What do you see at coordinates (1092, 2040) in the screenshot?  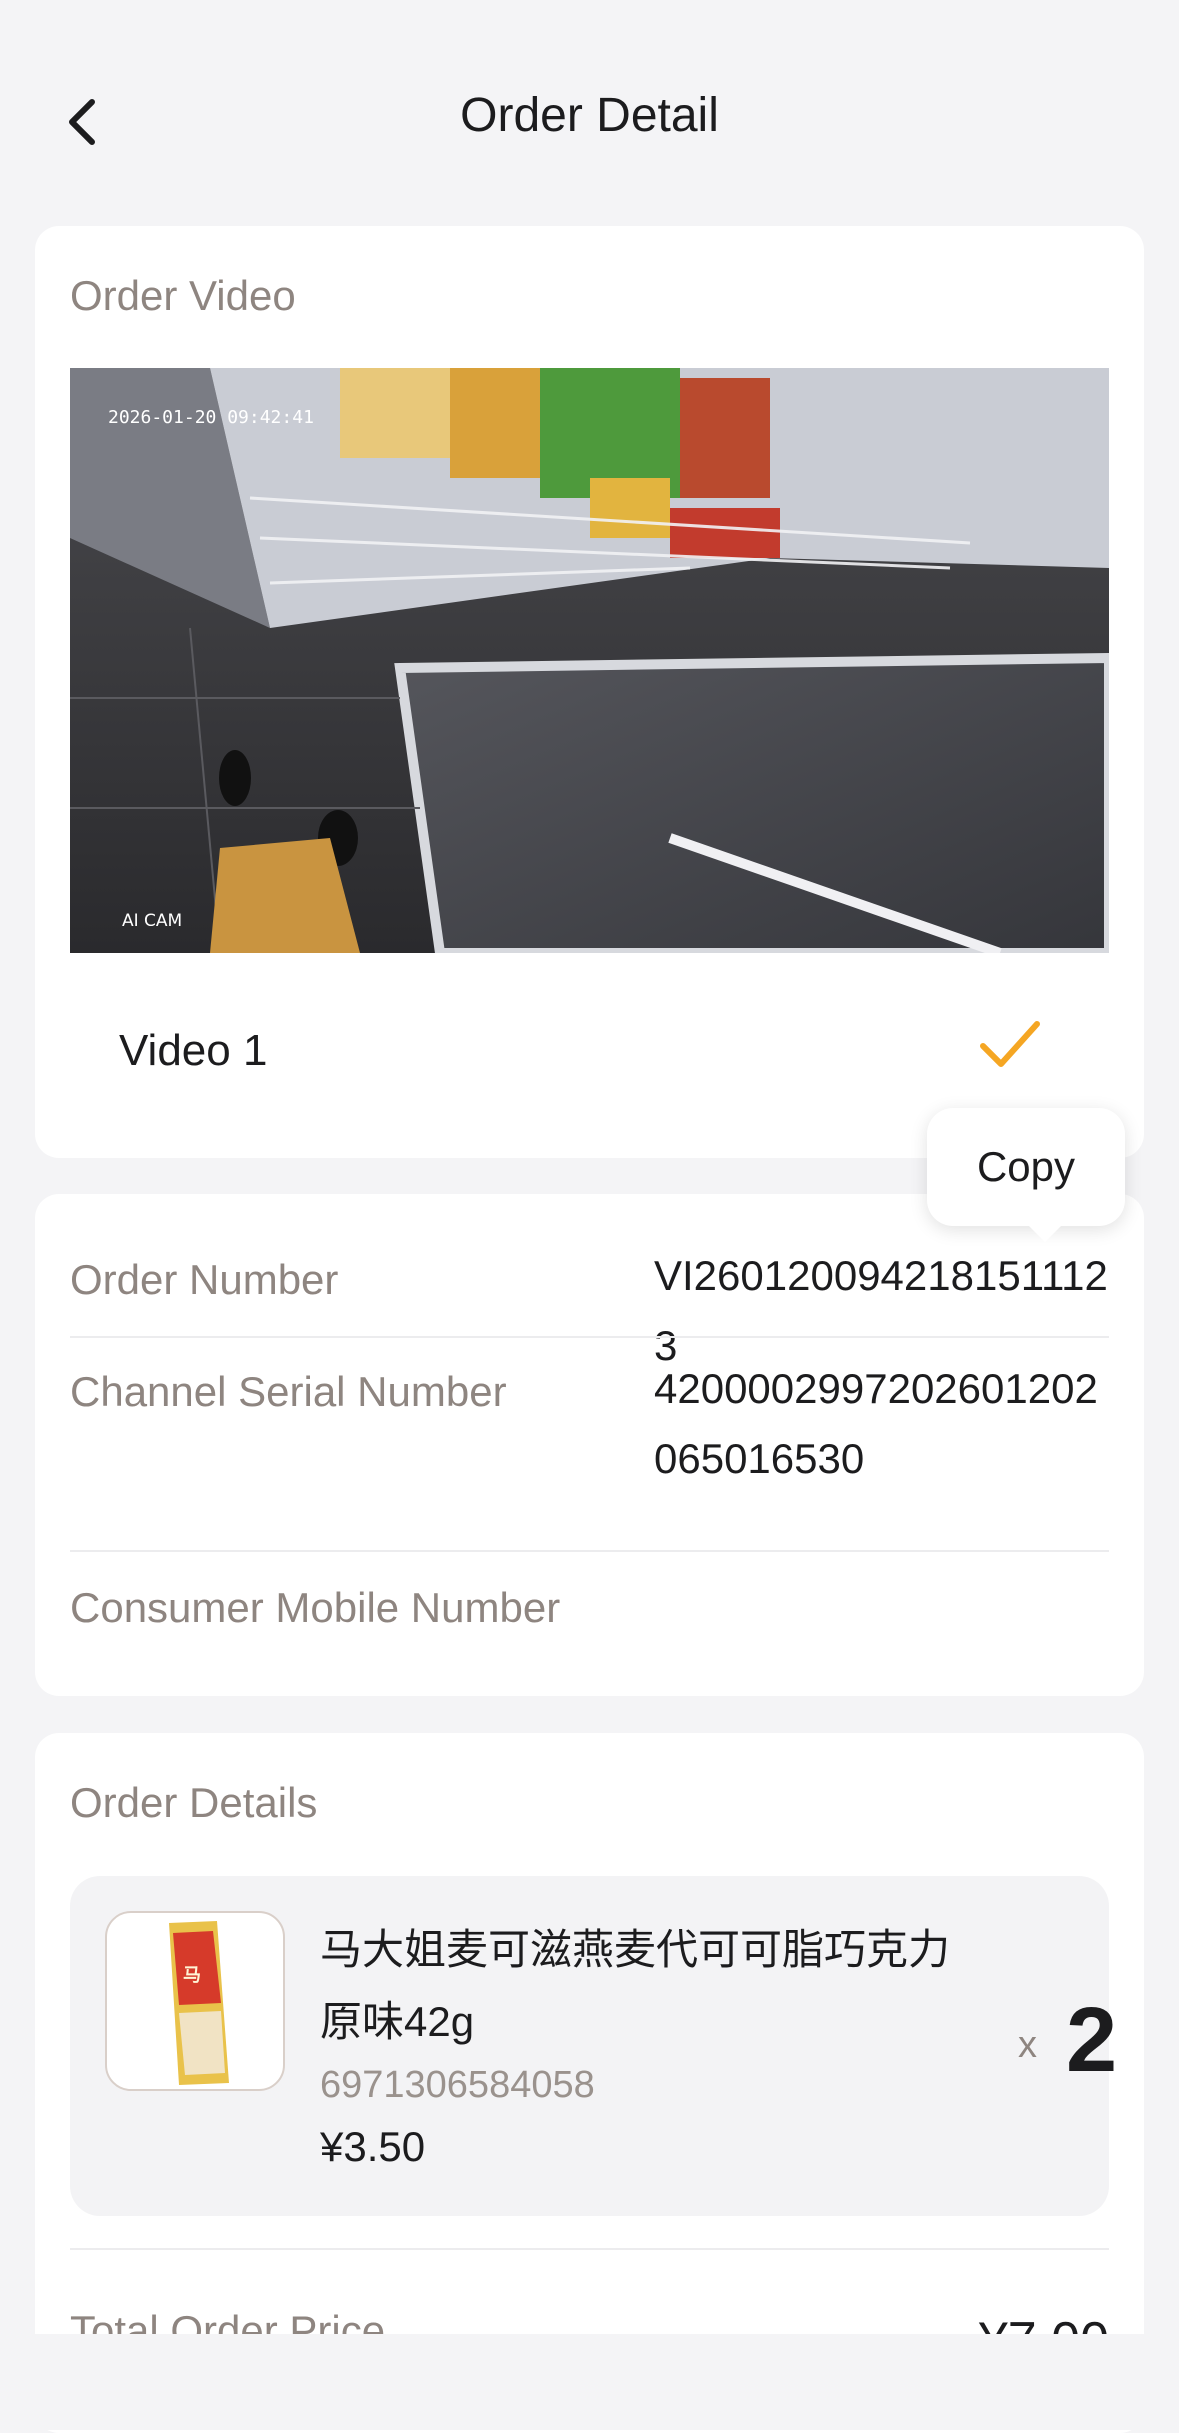 I see `product-quantity: 2` at bounding box center [1092, 2040].